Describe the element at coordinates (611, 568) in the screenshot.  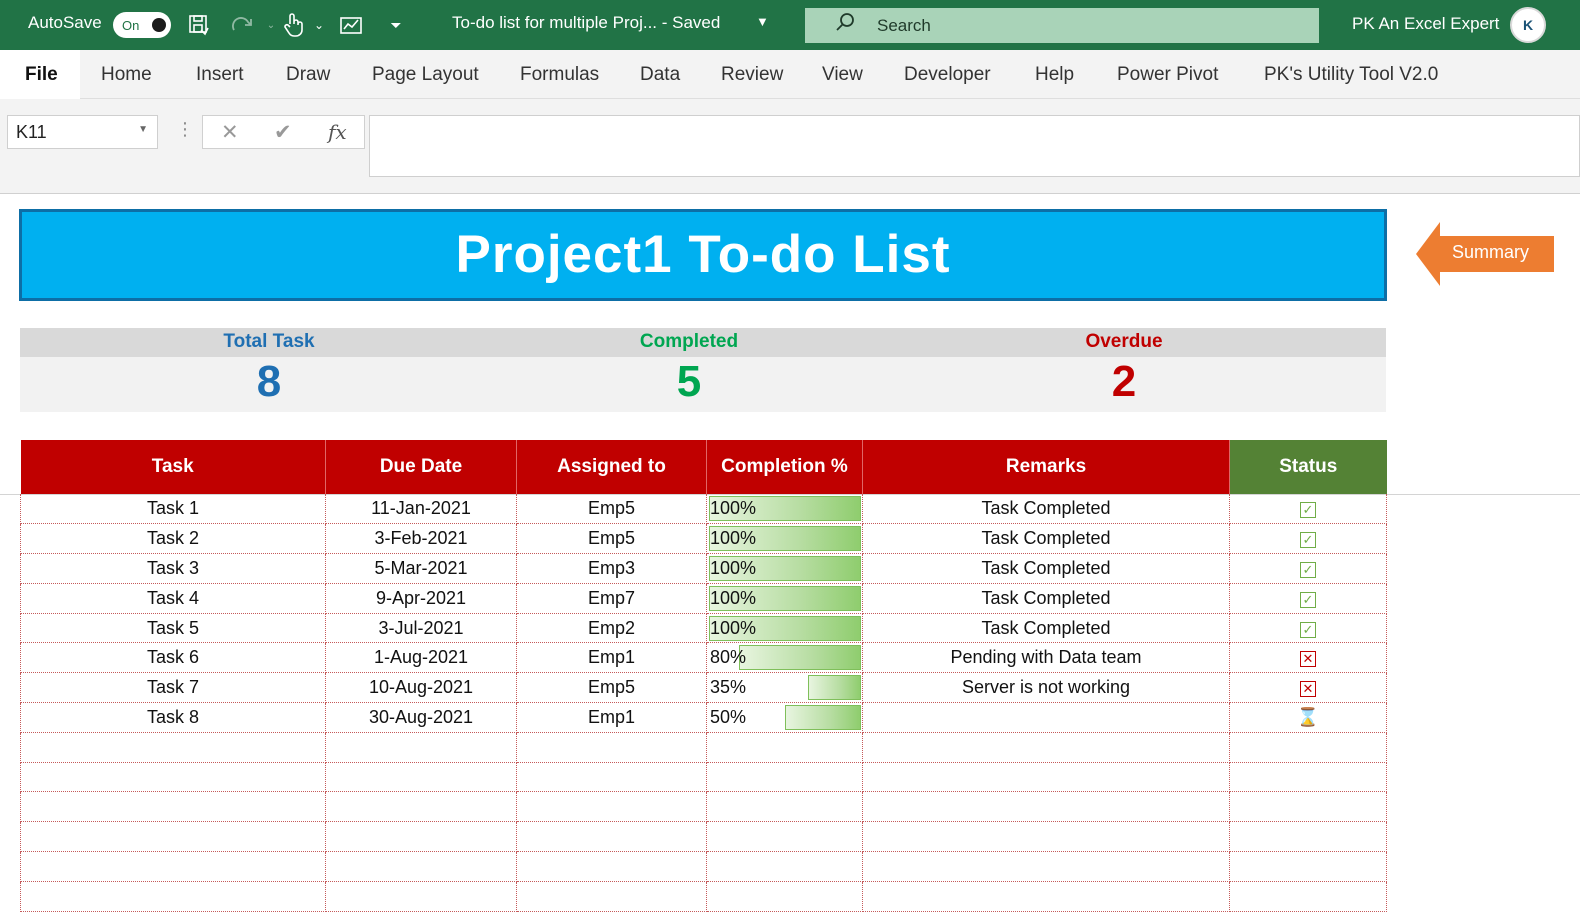
I see `cell-assigned-to: Emp3` at that location.